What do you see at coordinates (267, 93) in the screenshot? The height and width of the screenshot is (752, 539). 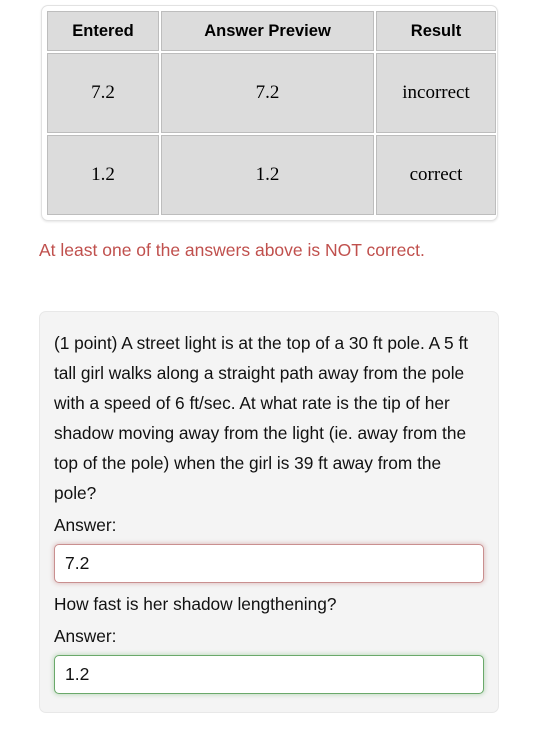 I see `cell-answer-preview: 7.2` at bounding box center [267, 93].